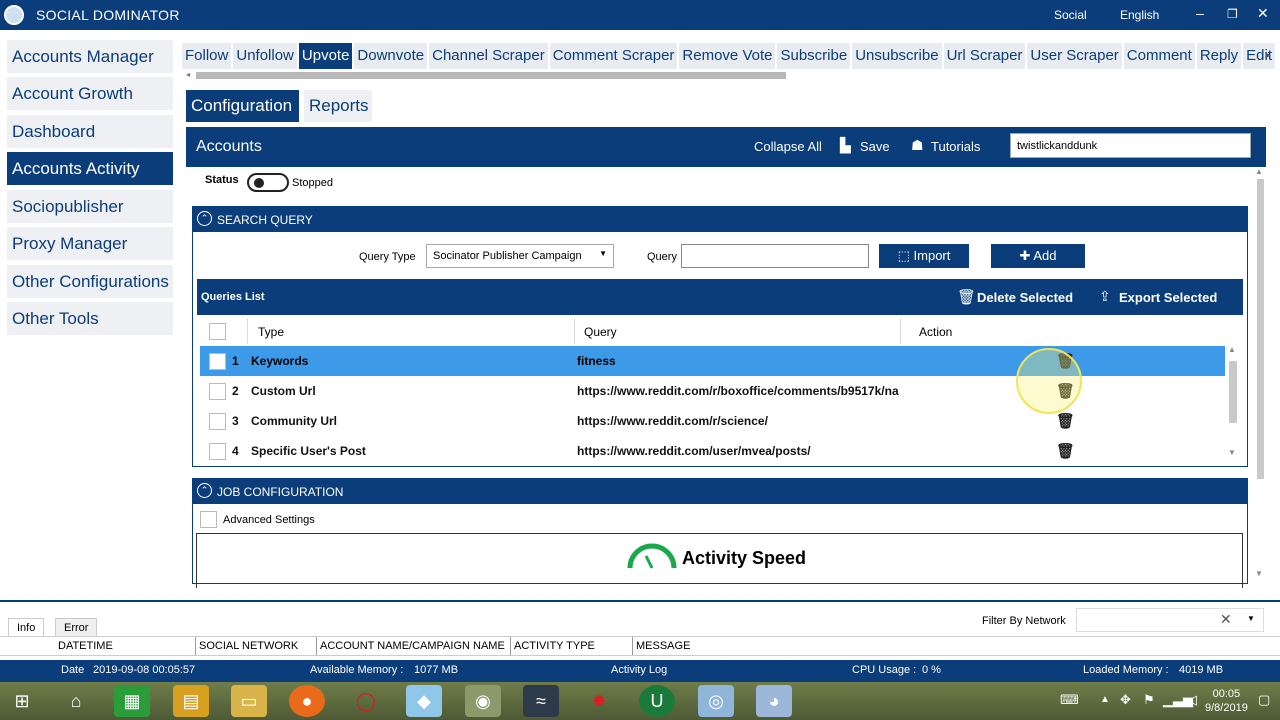  What do you see at coordinates (90, 131) in the screenshot?
I see `nav-item-dashboard: Dashboard` at bounding box center [90, 131].